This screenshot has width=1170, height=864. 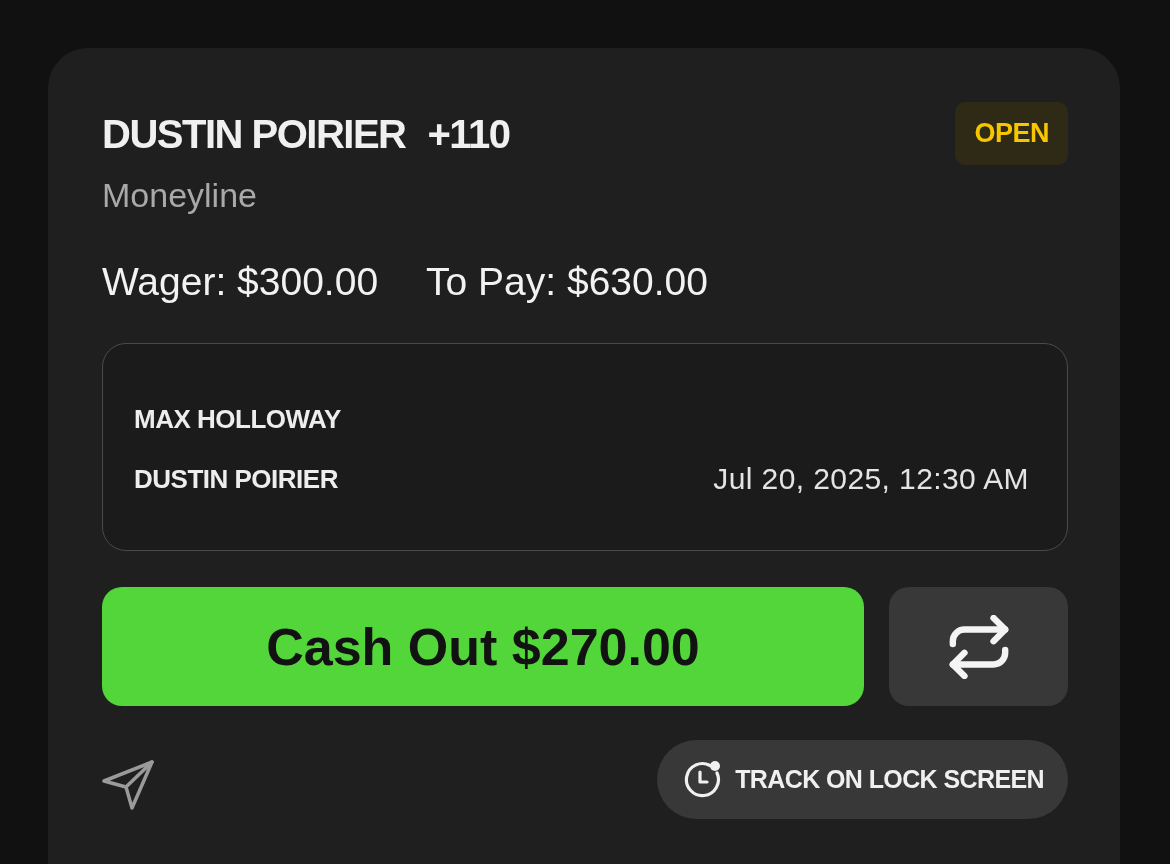 What do you see at coordinates (236, 479) in the screenshot?
I see `competitor-name: DUSTIN POIRIER` at bounding box center [236, 479].